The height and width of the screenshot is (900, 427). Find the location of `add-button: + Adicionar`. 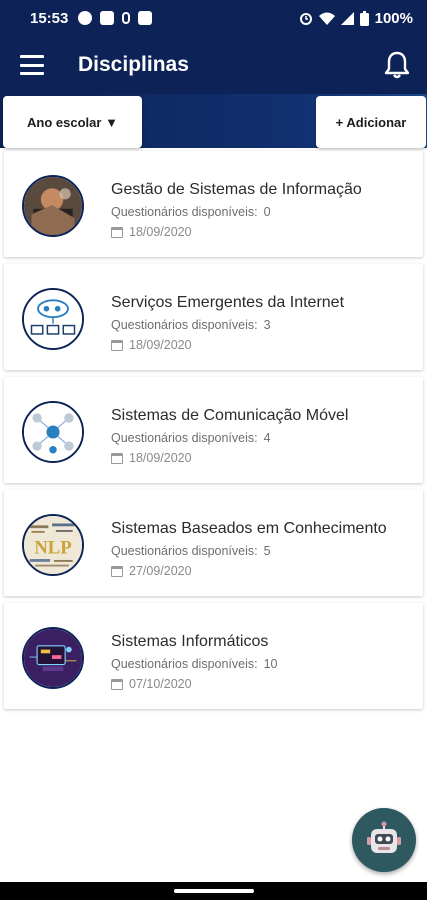

add-button: + Adicionar is located at coordinates (371, 122).